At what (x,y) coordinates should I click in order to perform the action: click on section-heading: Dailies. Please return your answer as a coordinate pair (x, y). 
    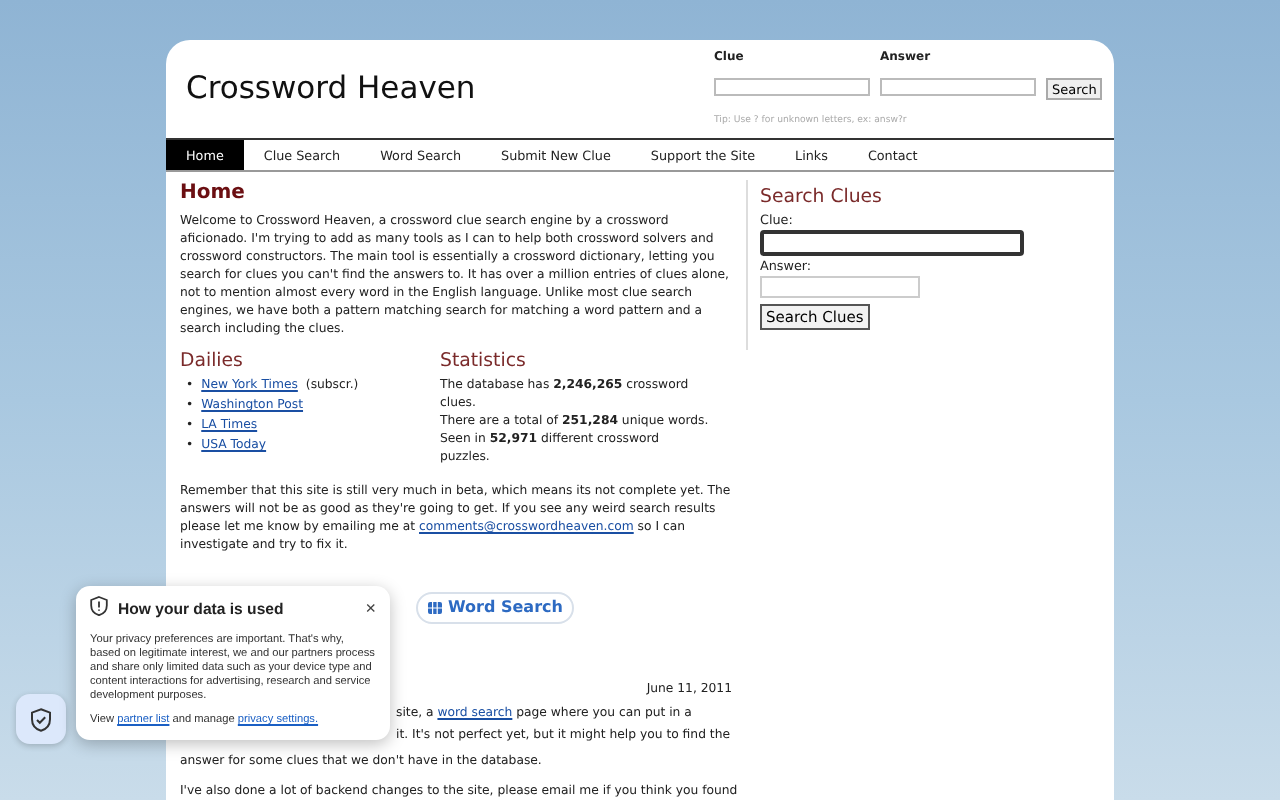
    Looking at the image, I should click on (212, 361).